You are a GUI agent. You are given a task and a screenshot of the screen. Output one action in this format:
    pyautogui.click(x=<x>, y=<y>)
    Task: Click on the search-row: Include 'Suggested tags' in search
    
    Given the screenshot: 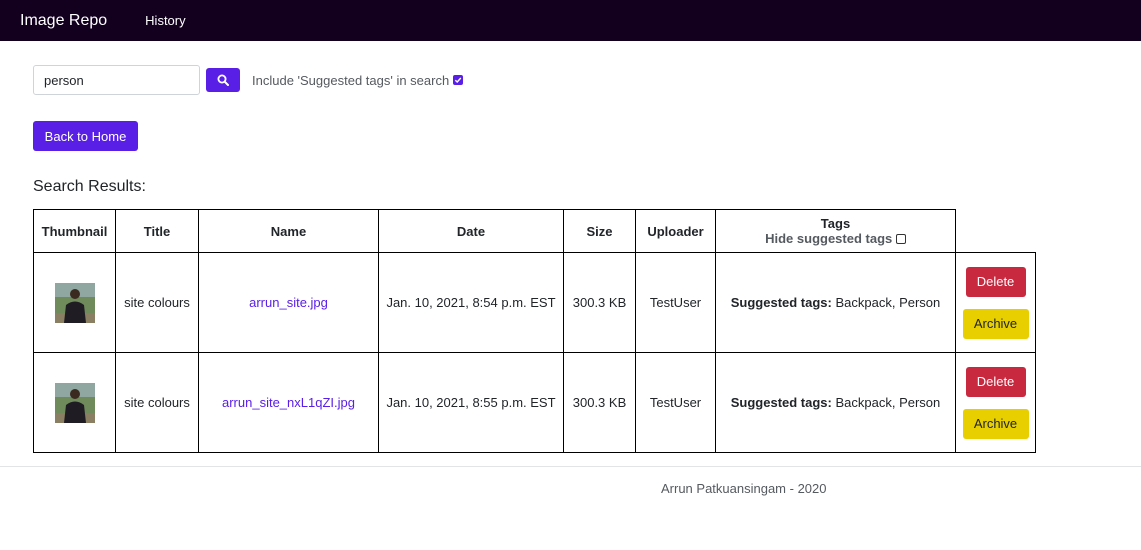 What is the action you would take?
    pyautogui.click(x=248, y=80)
    